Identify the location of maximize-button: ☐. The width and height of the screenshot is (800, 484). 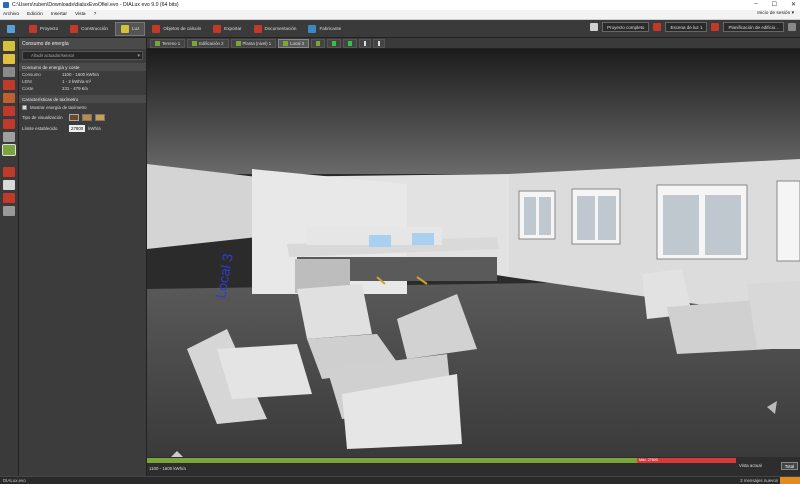
(774, 4).